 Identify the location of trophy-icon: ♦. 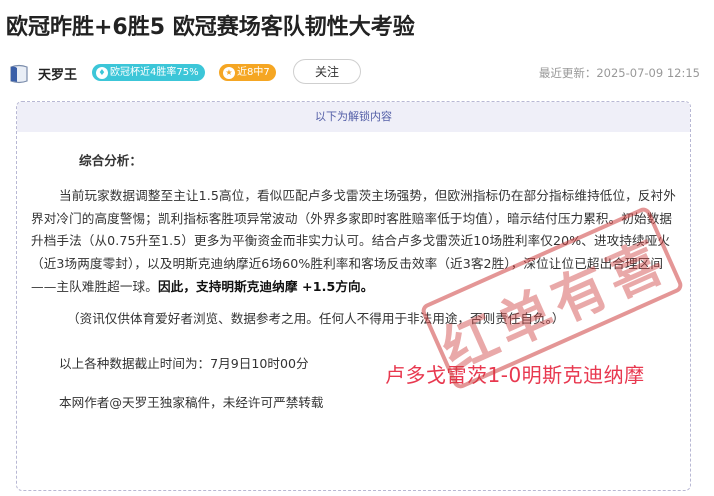
(102, 72).